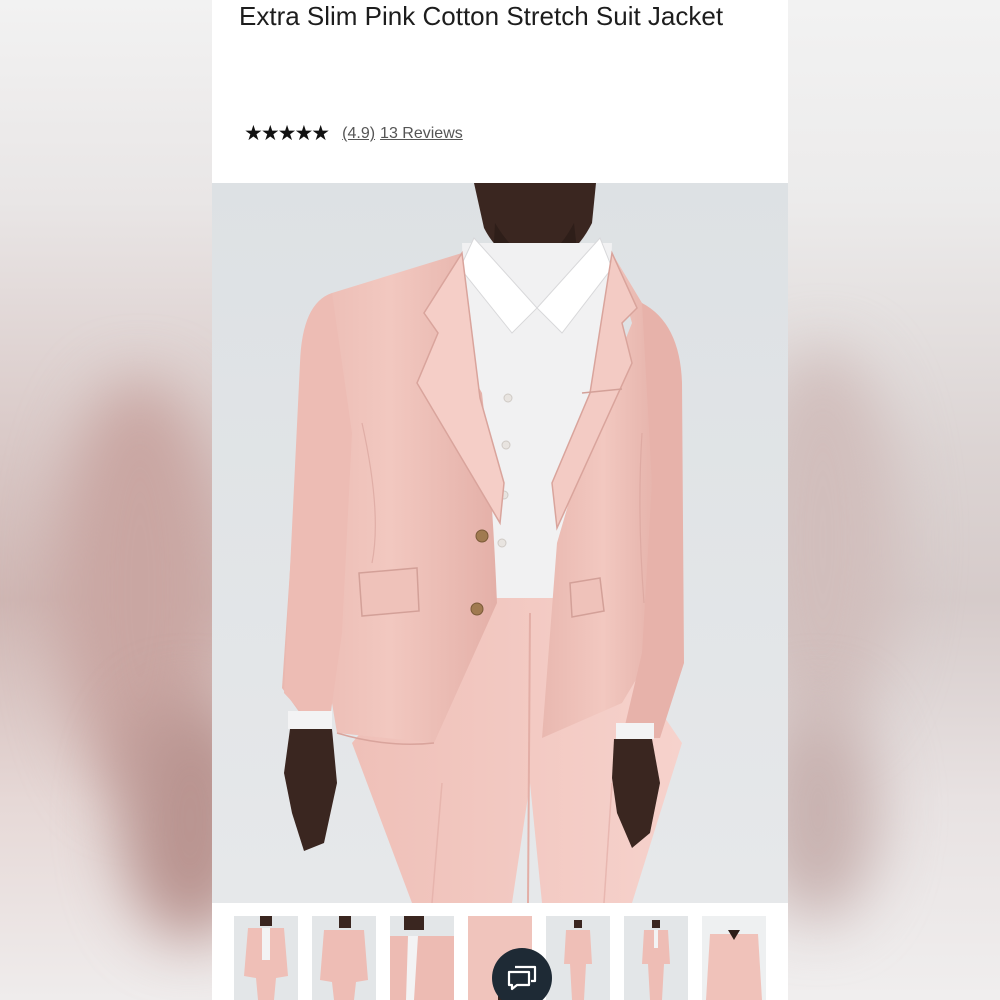 The width and height of the screenshot is (1000, 1000). I want to click on chat-button, so click(522, 974).